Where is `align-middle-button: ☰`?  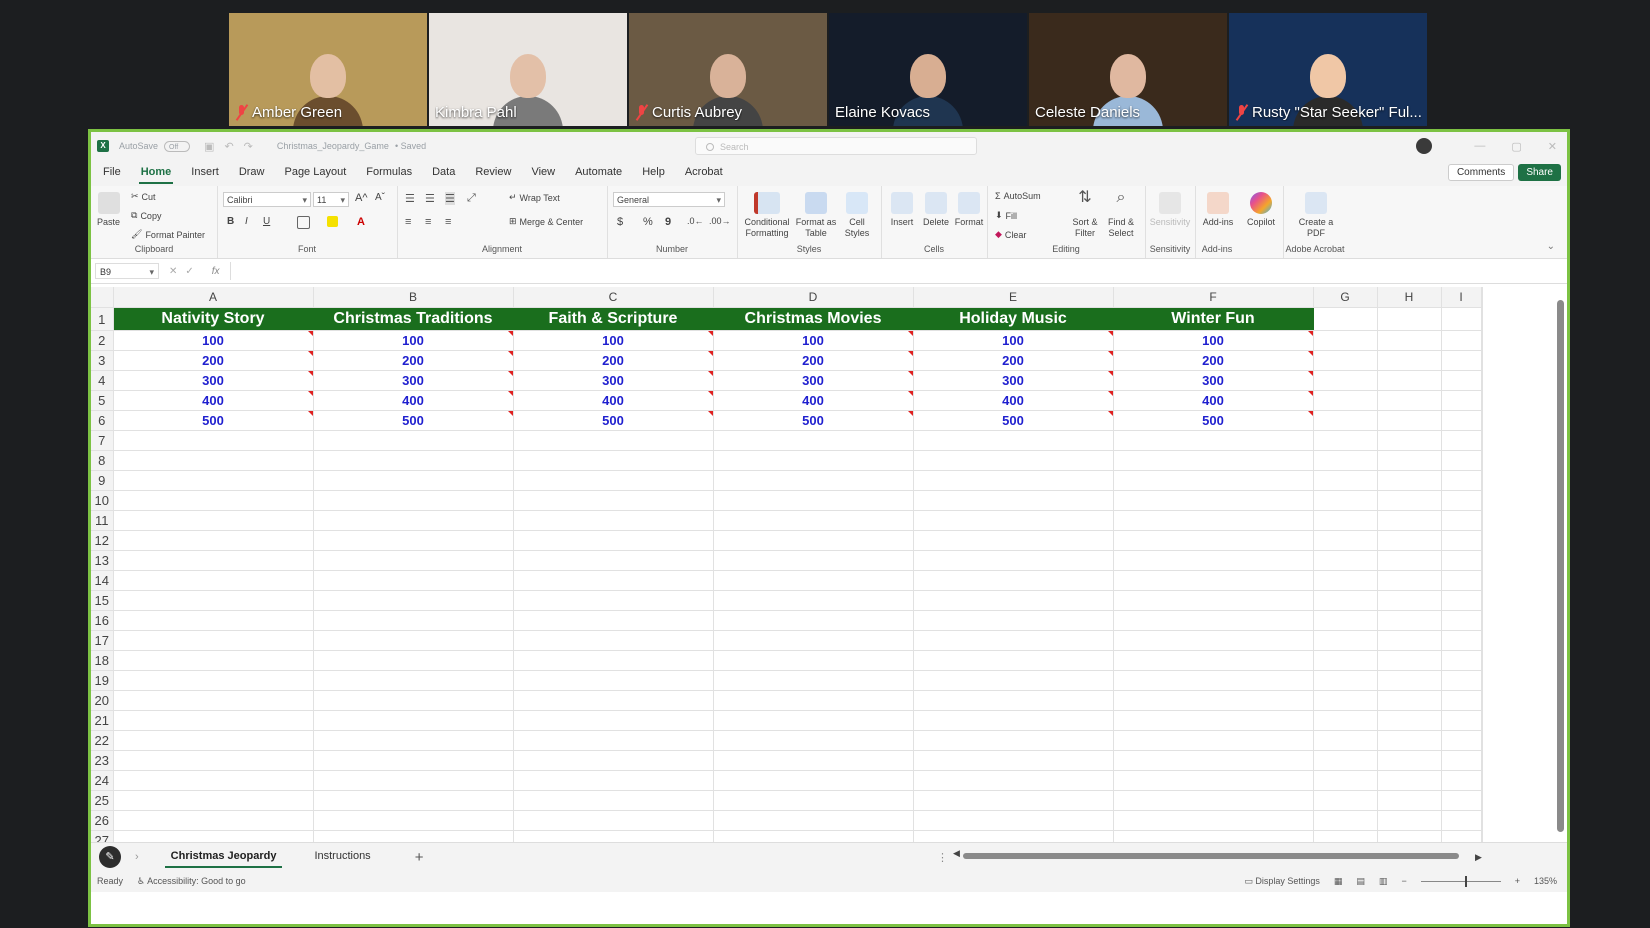 align-middle-button: ☰ is located at coordinates (430, 198).